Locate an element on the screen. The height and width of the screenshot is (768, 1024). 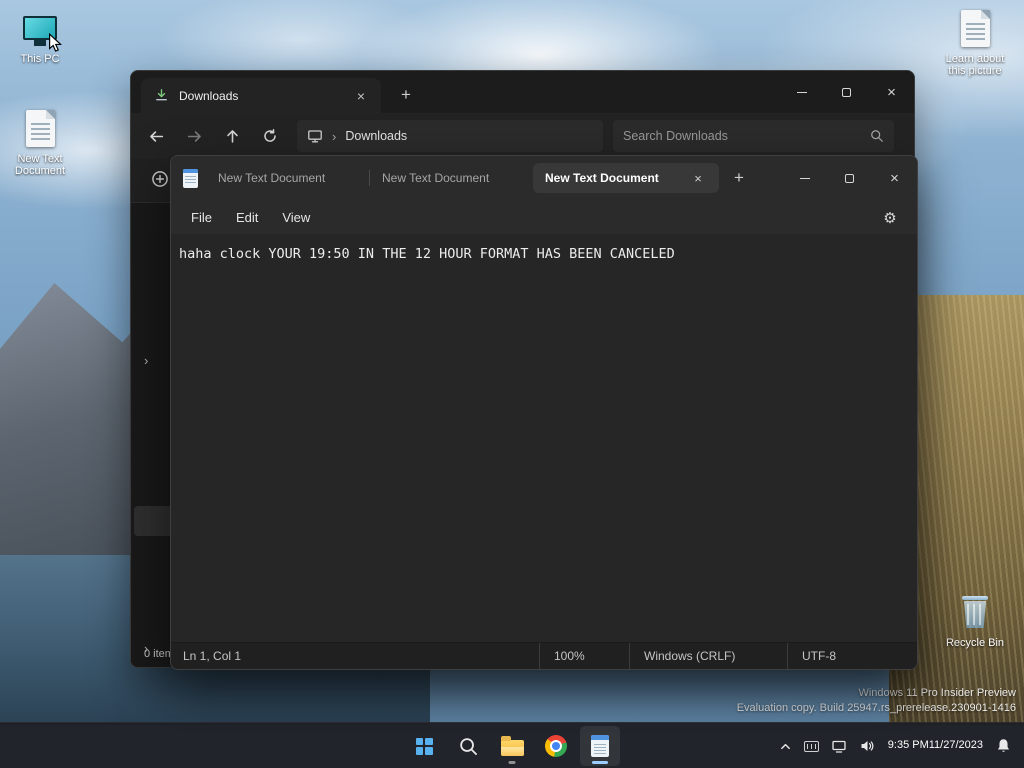
hidden-icons-button is located at coordinates (785, 746).